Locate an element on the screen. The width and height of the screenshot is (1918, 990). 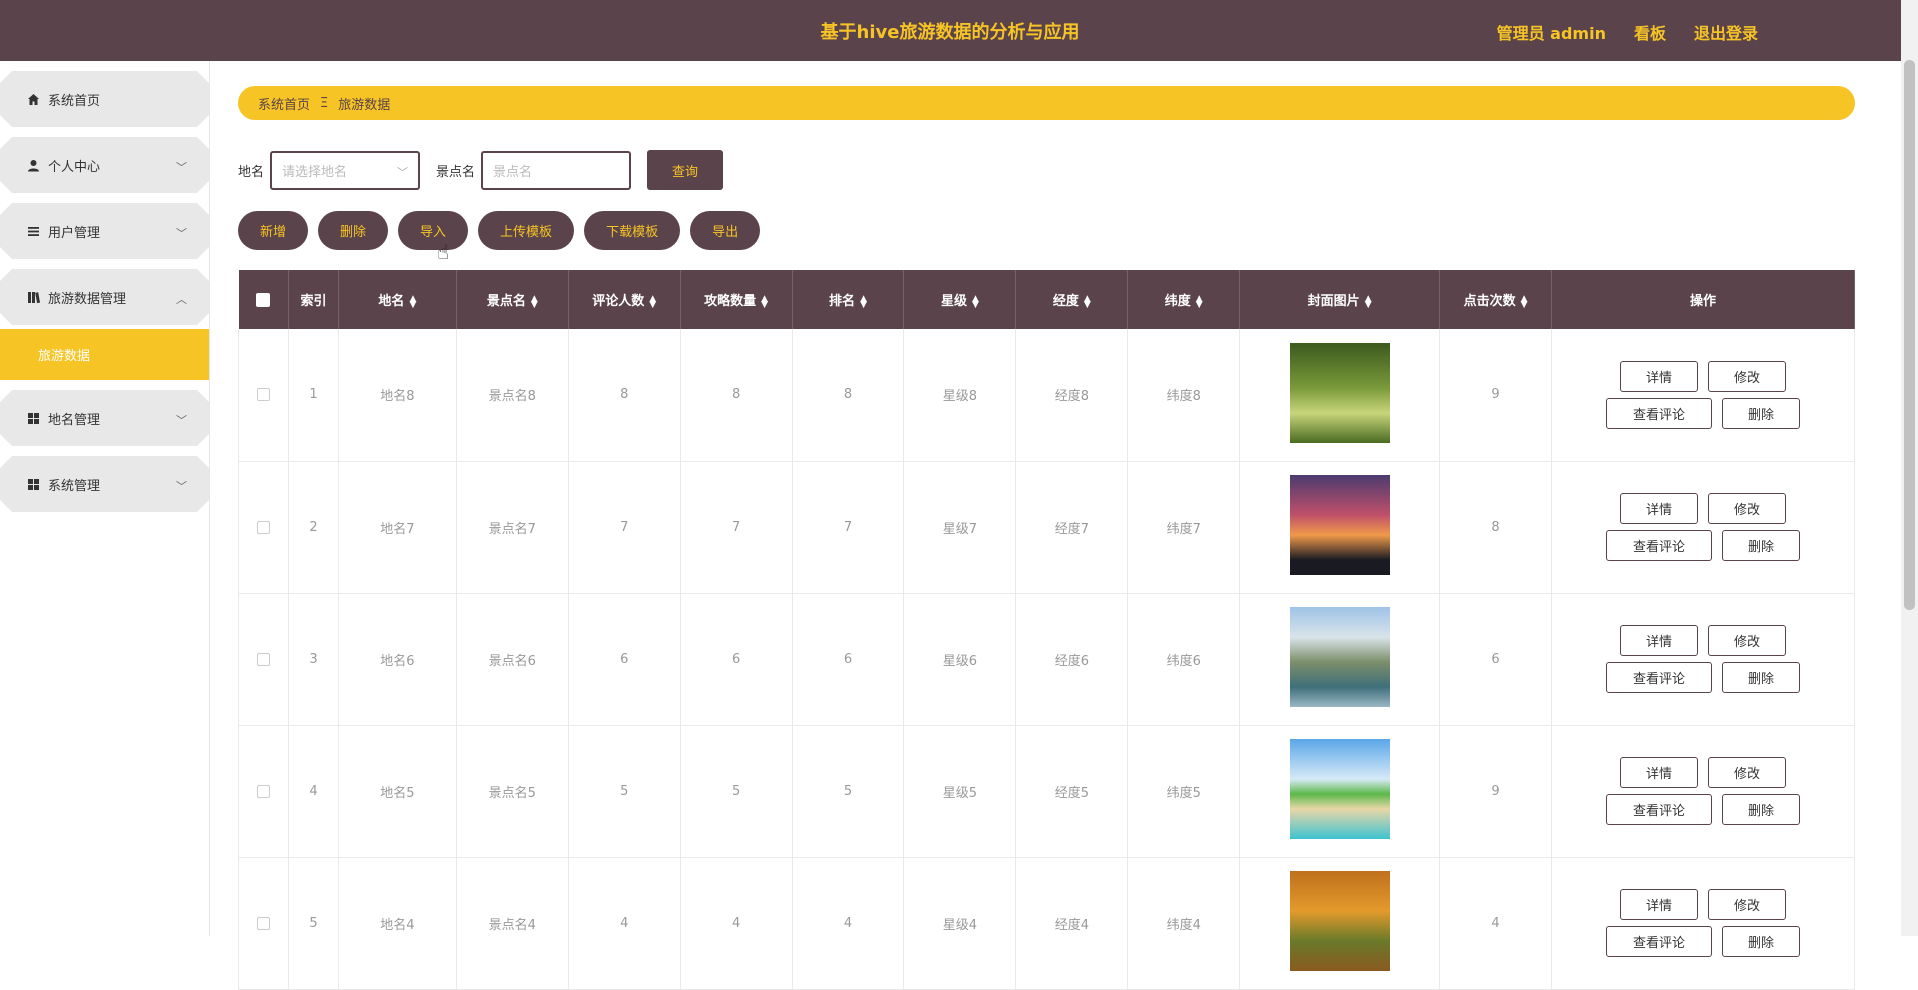
col-header: 星级 ▲ ▼ is located at coordinates (960, 299).